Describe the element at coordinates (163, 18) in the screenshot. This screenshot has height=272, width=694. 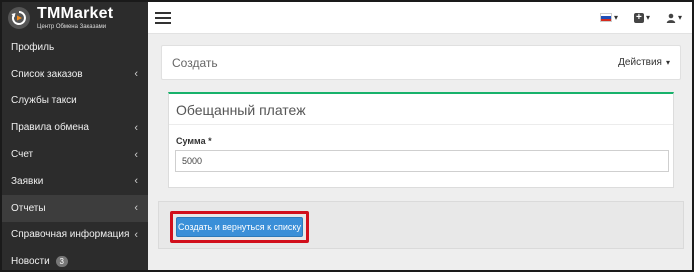
I see `hamburger-icon` at that location.